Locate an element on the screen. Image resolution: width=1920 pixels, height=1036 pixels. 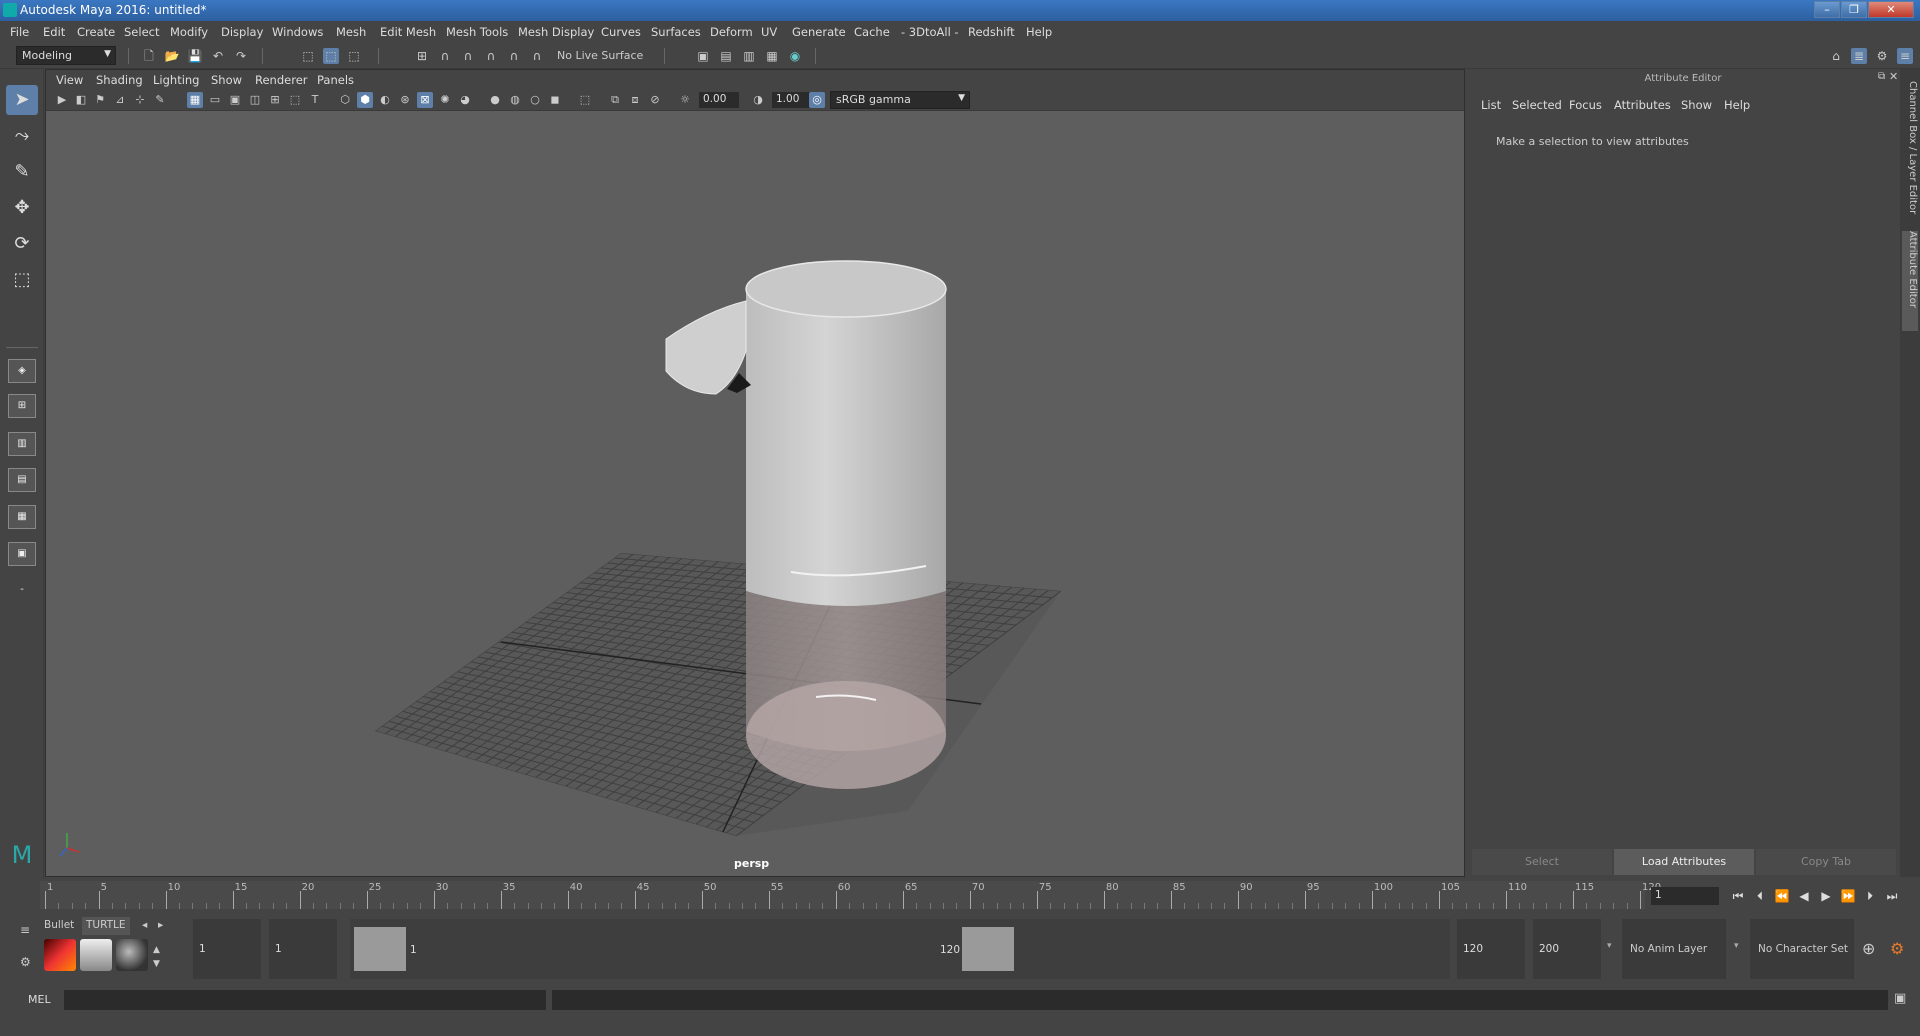
paint-select-tool-icon: ✎ is located at coordinates (22, 172).